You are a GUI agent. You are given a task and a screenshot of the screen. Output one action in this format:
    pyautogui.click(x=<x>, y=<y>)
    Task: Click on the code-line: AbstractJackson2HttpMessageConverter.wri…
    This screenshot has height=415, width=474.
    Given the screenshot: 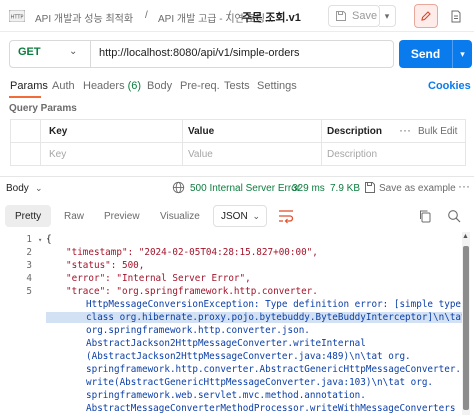 What is the action you would take?
    pyautogui.click(x=226, y=343)
    